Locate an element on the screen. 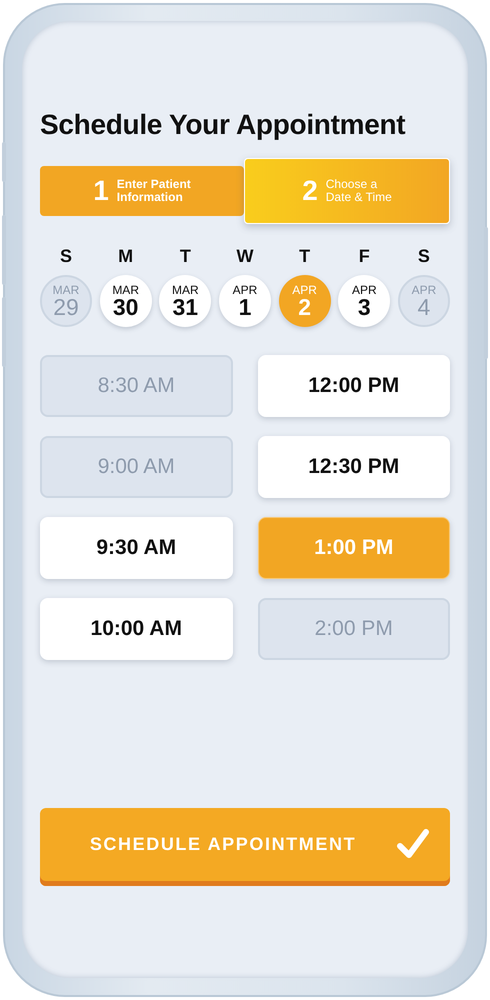  date-button: APR 1 is located at coordinates (244, 301).